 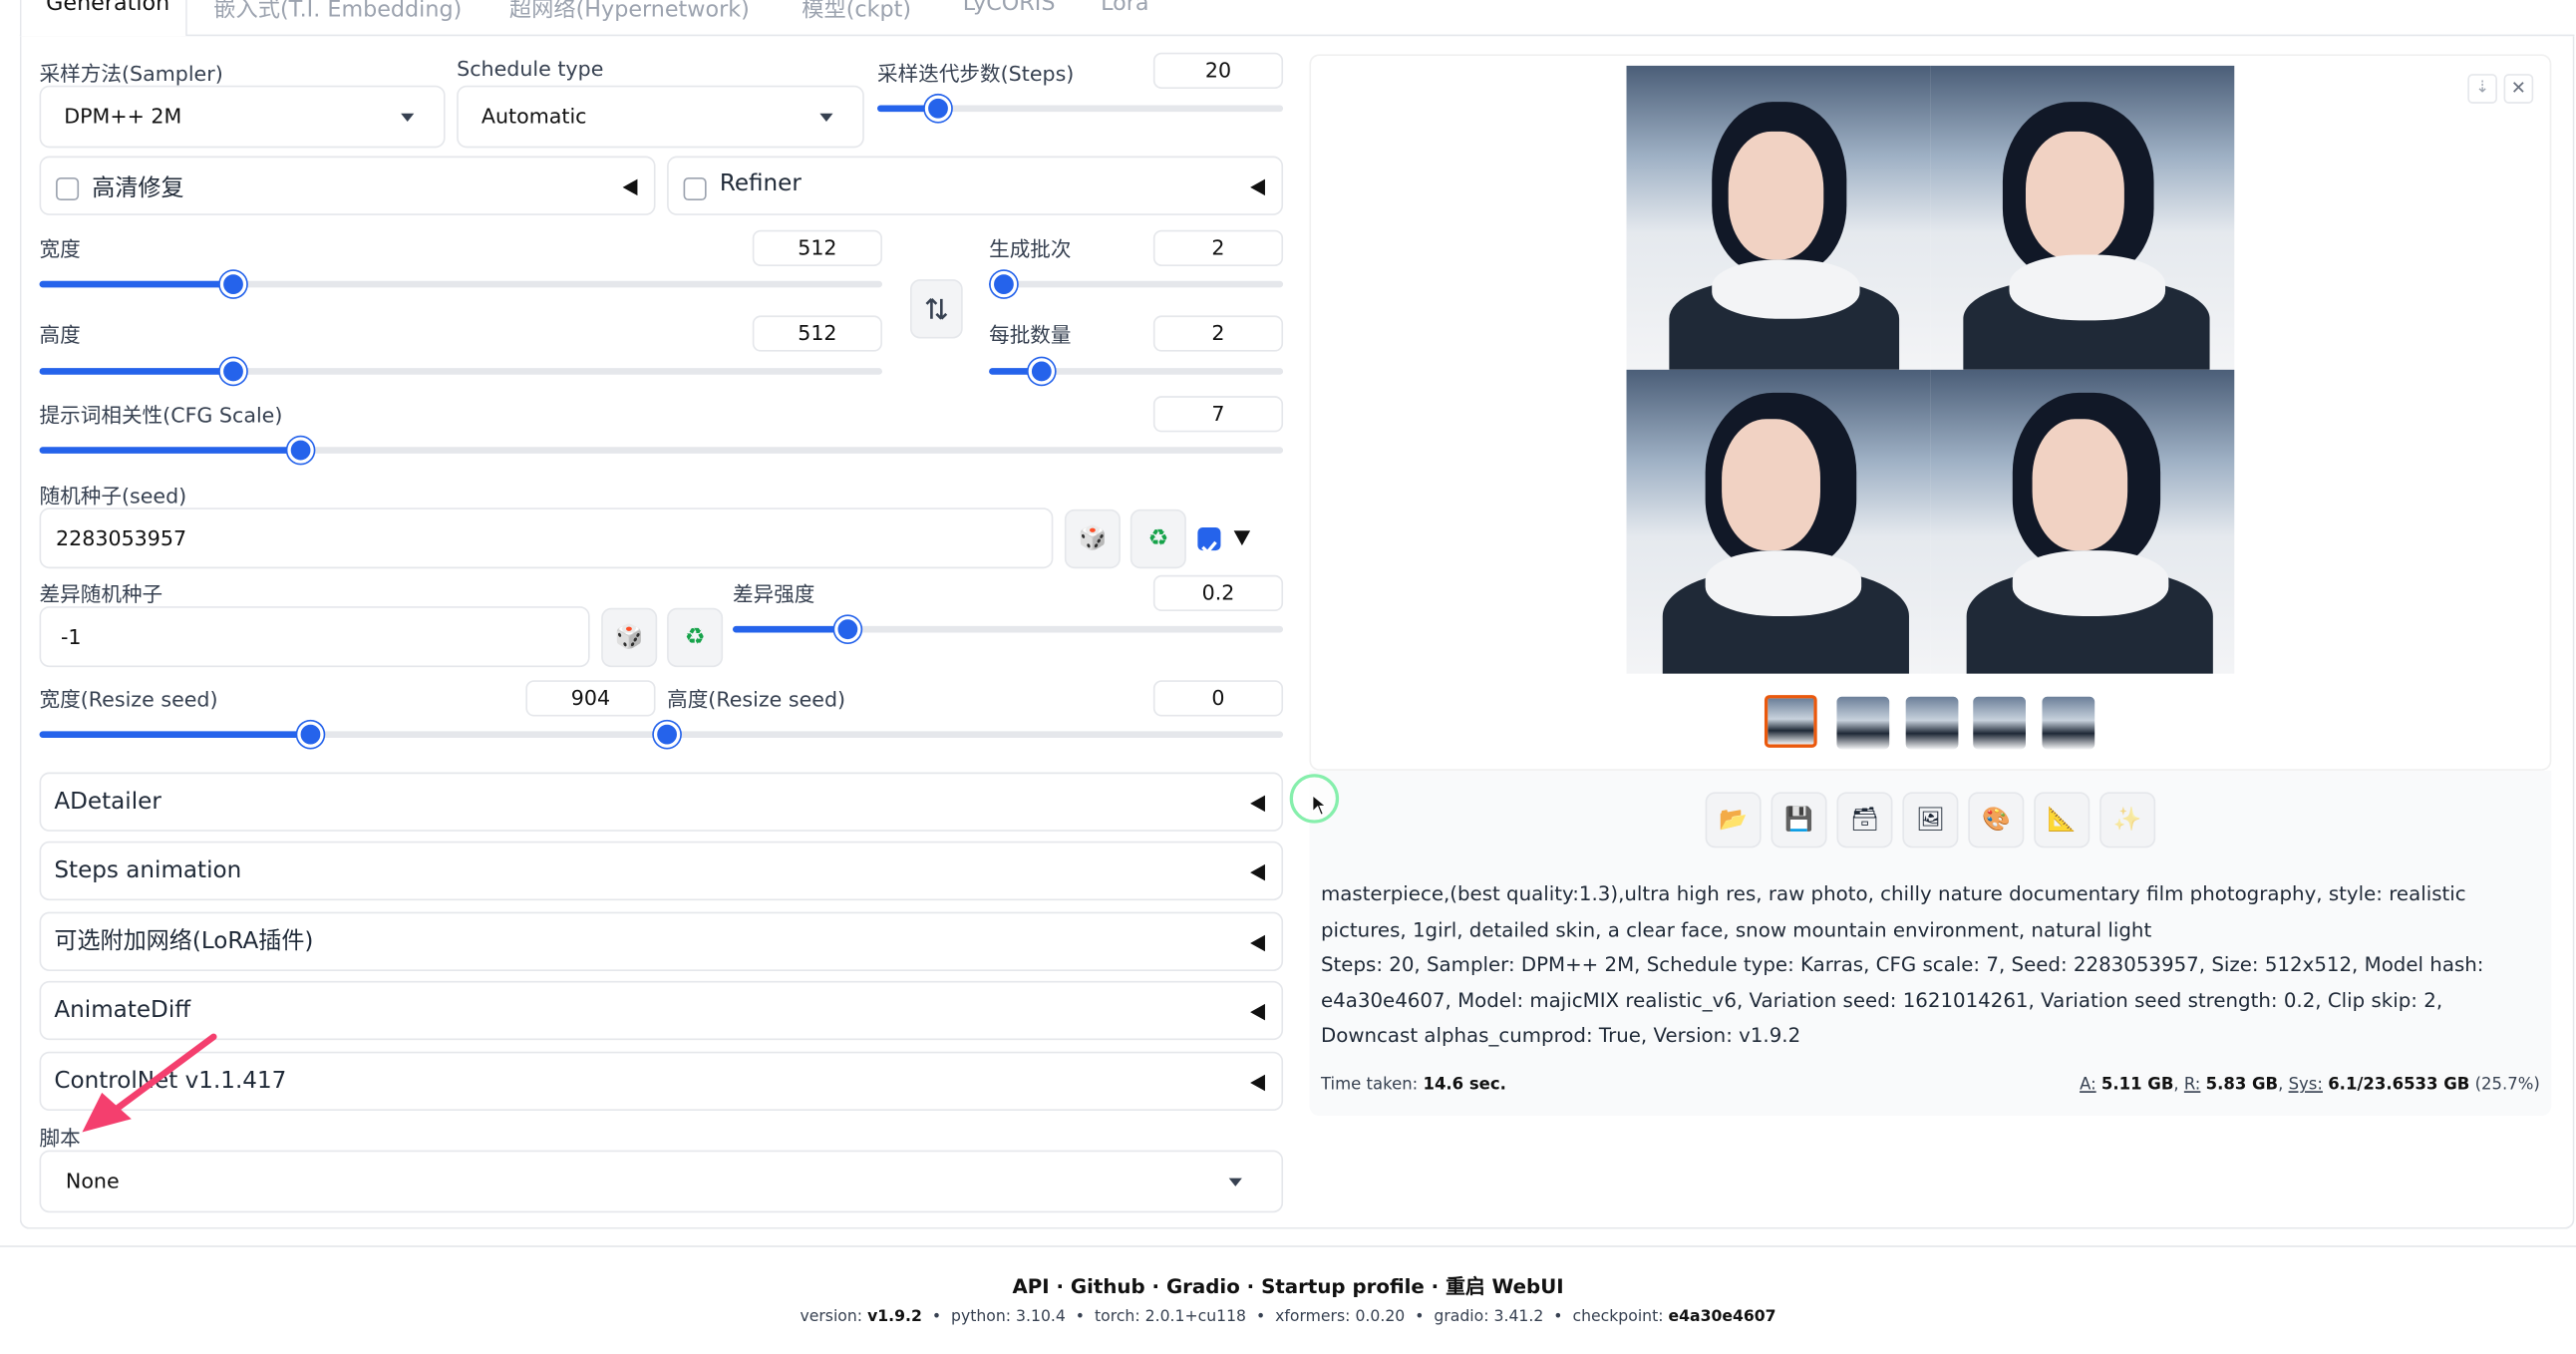 What do you see at coordinates (1092, 538) in the screenshot?
I see `random-seed-button: 🎲` at bounding box center [1092, 538].